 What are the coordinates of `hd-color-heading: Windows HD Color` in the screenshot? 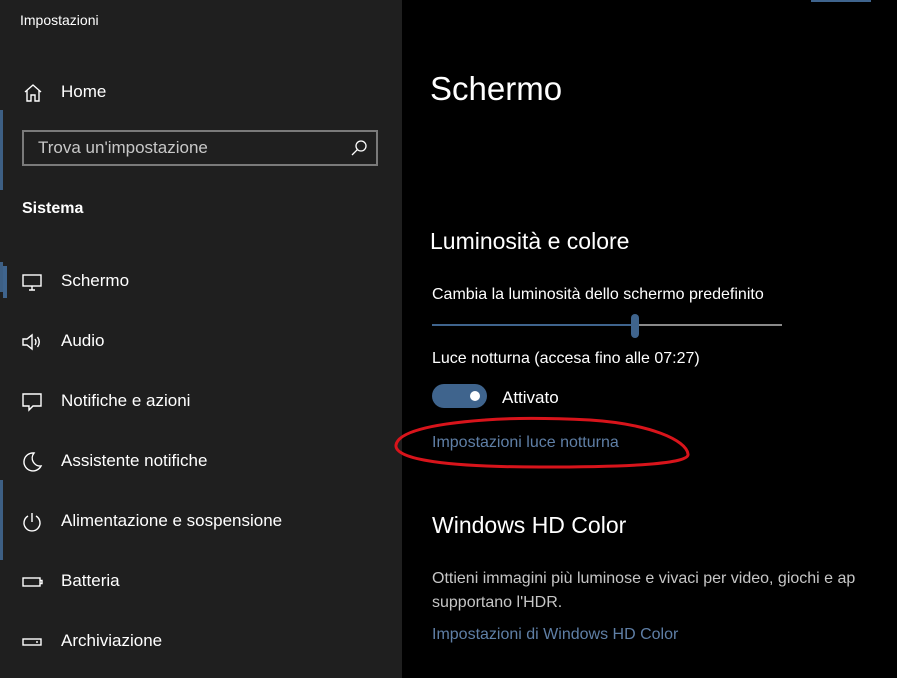 It's located at (529, 525).